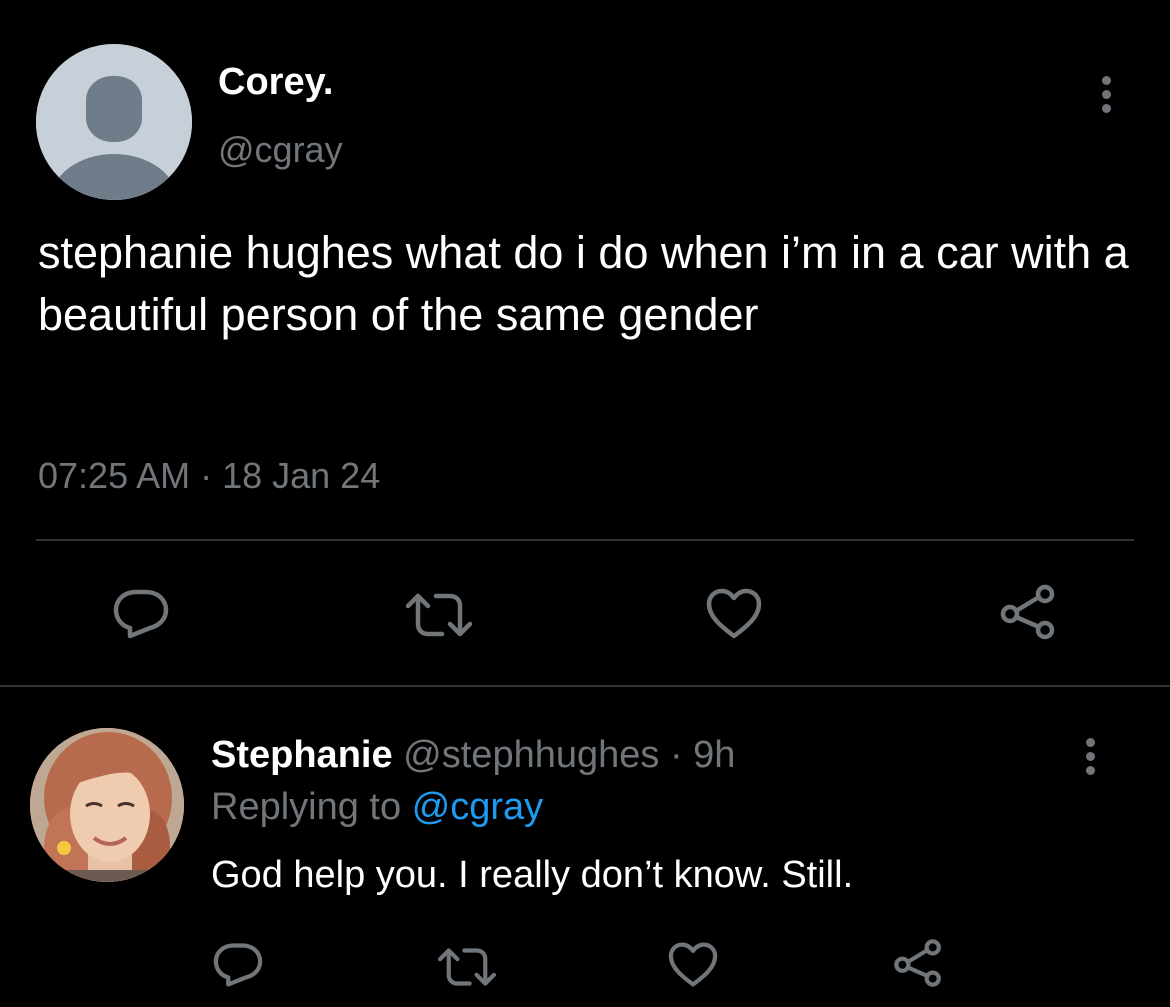 The height and width of the screenshot is (1007, 1170). I want to click on replying-to-label: Replying to, so click(306, 807).